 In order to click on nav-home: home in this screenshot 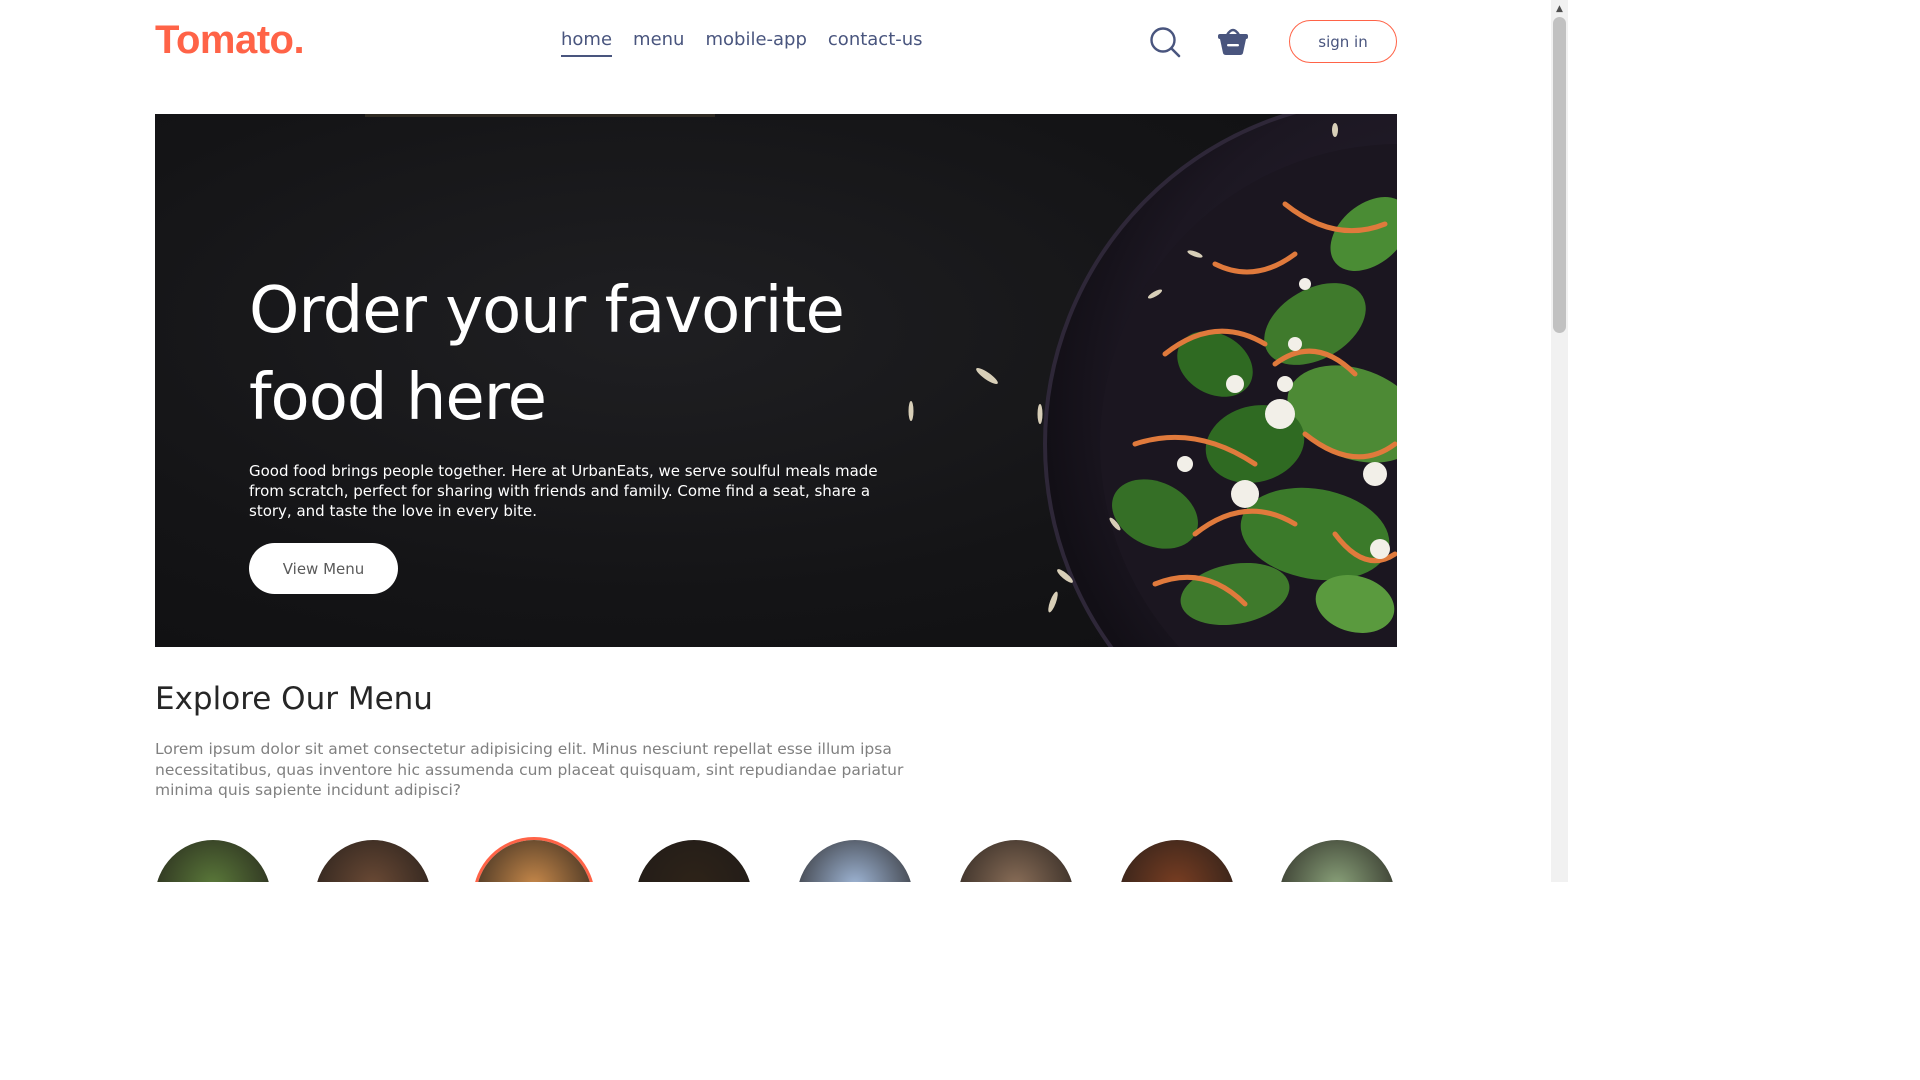, I will do `click(587, 42)`.